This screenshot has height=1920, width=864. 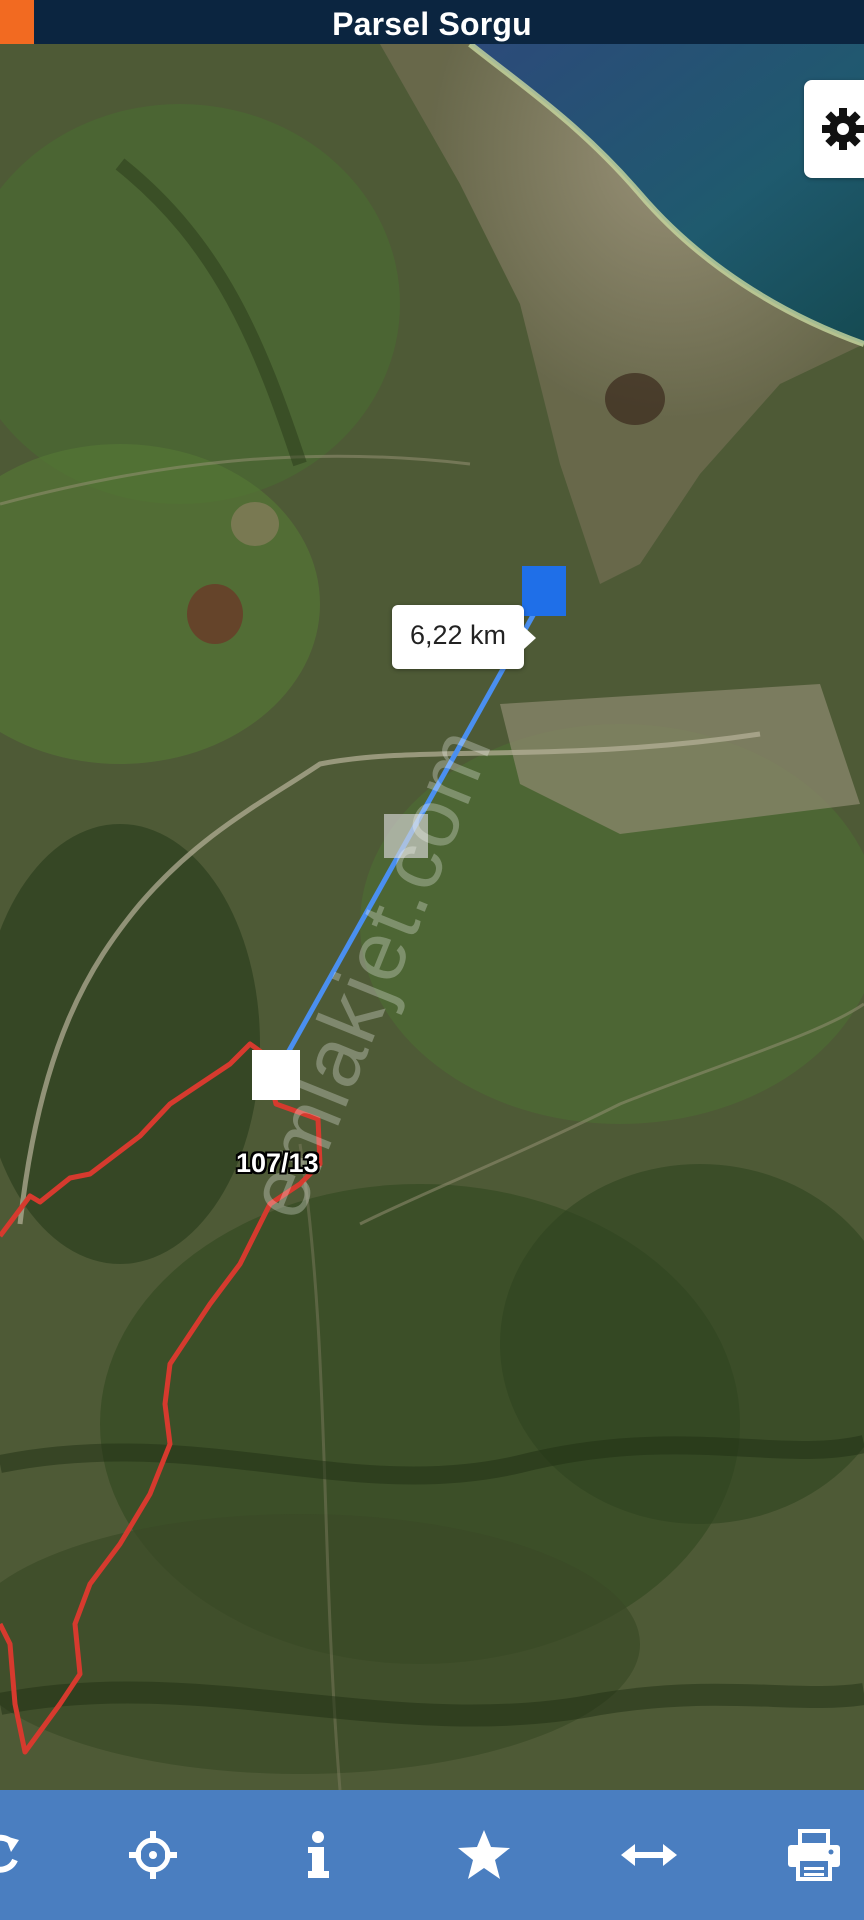 I want to click on refresh-icon, so click(x=9, y=1853).